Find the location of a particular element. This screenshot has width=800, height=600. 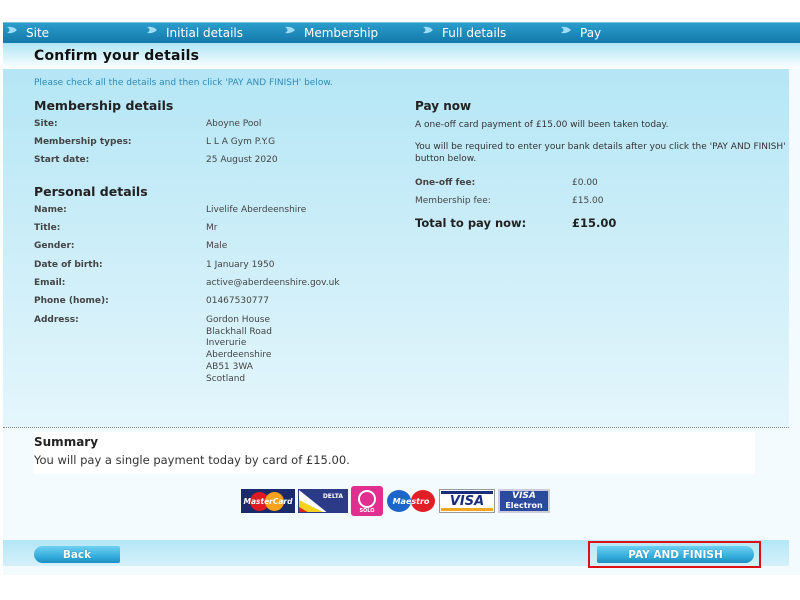

start-date-value: 25 August 2020 is located at coordinates (242, 160).